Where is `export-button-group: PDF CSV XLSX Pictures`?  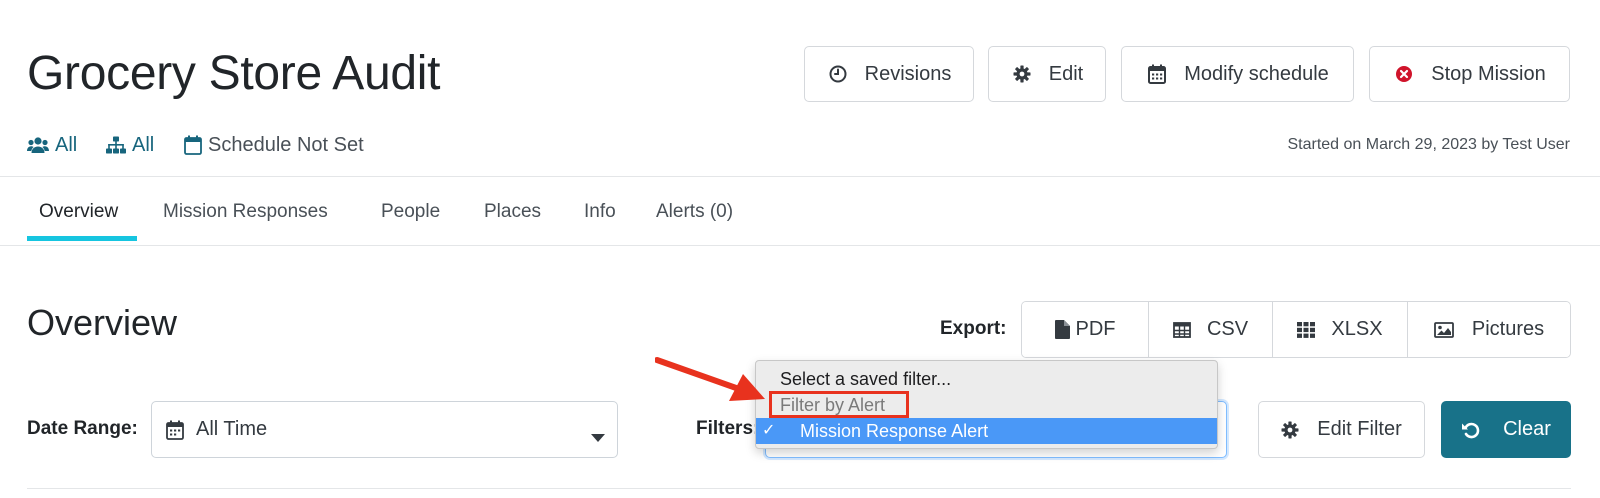
export-button-group: PDF CSV XLSX Pictures is located at coordinates (1296, 329).